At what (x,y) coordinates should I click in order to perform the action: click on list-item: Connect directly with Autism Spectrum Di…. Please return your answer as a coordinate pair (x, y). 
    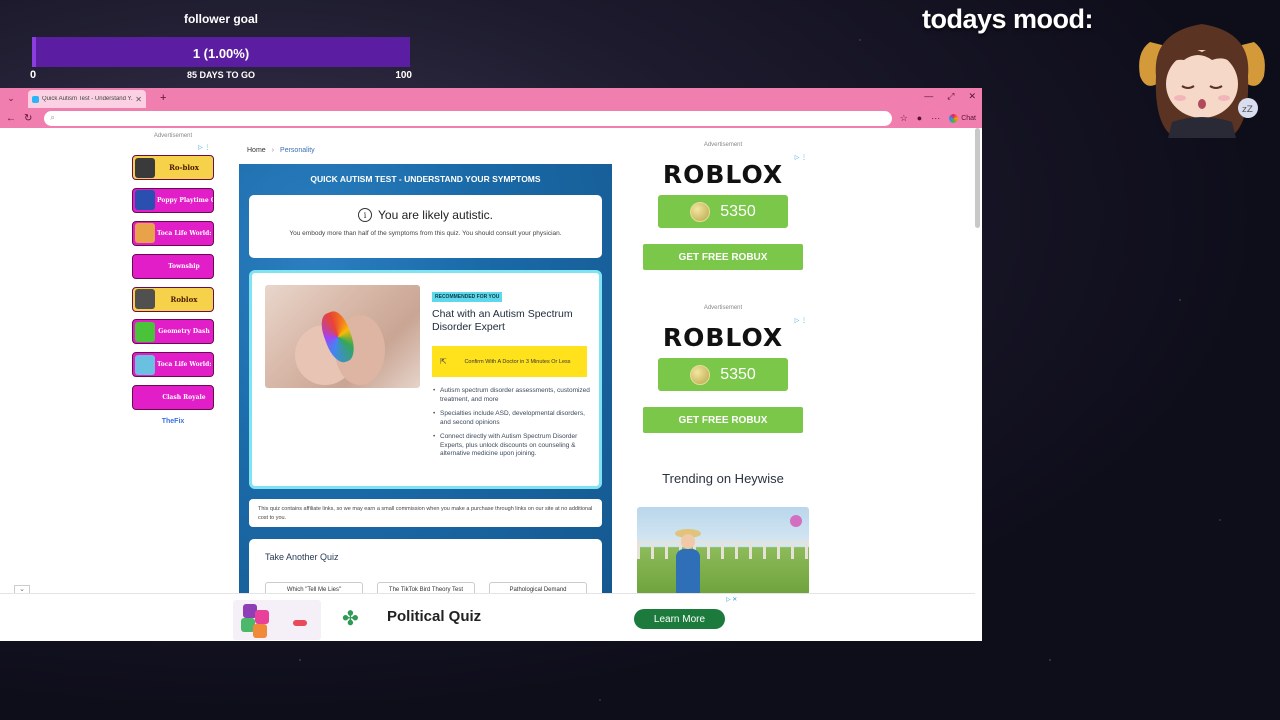
    Looking at the image, I should click on (511, 446).